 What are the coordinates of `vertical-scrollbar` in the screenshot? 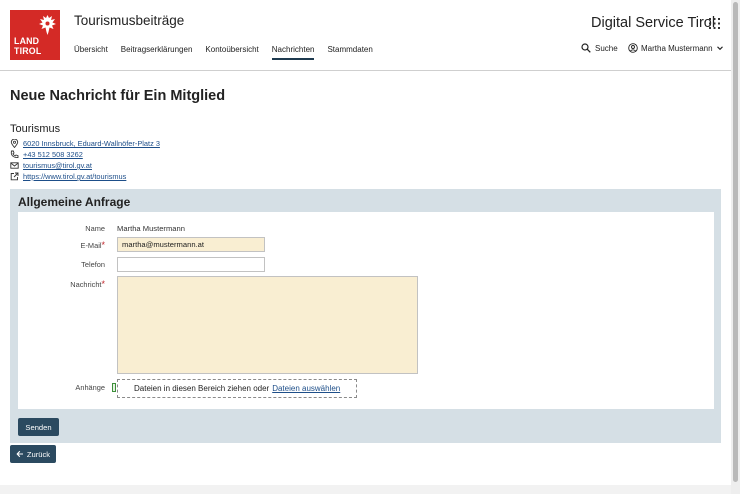 It's located at (735, 247).